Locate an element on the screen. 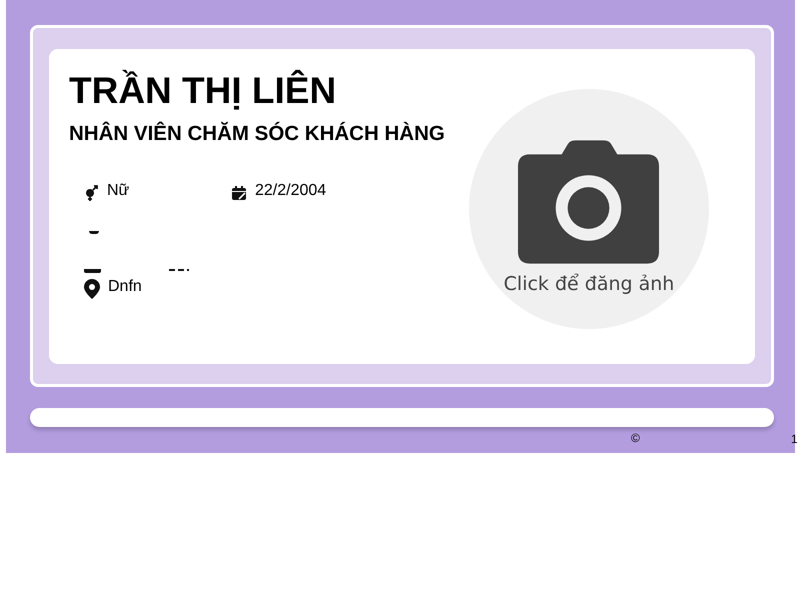 The image size is (800, 600). partial-mark is located at coordinates (179, 270).